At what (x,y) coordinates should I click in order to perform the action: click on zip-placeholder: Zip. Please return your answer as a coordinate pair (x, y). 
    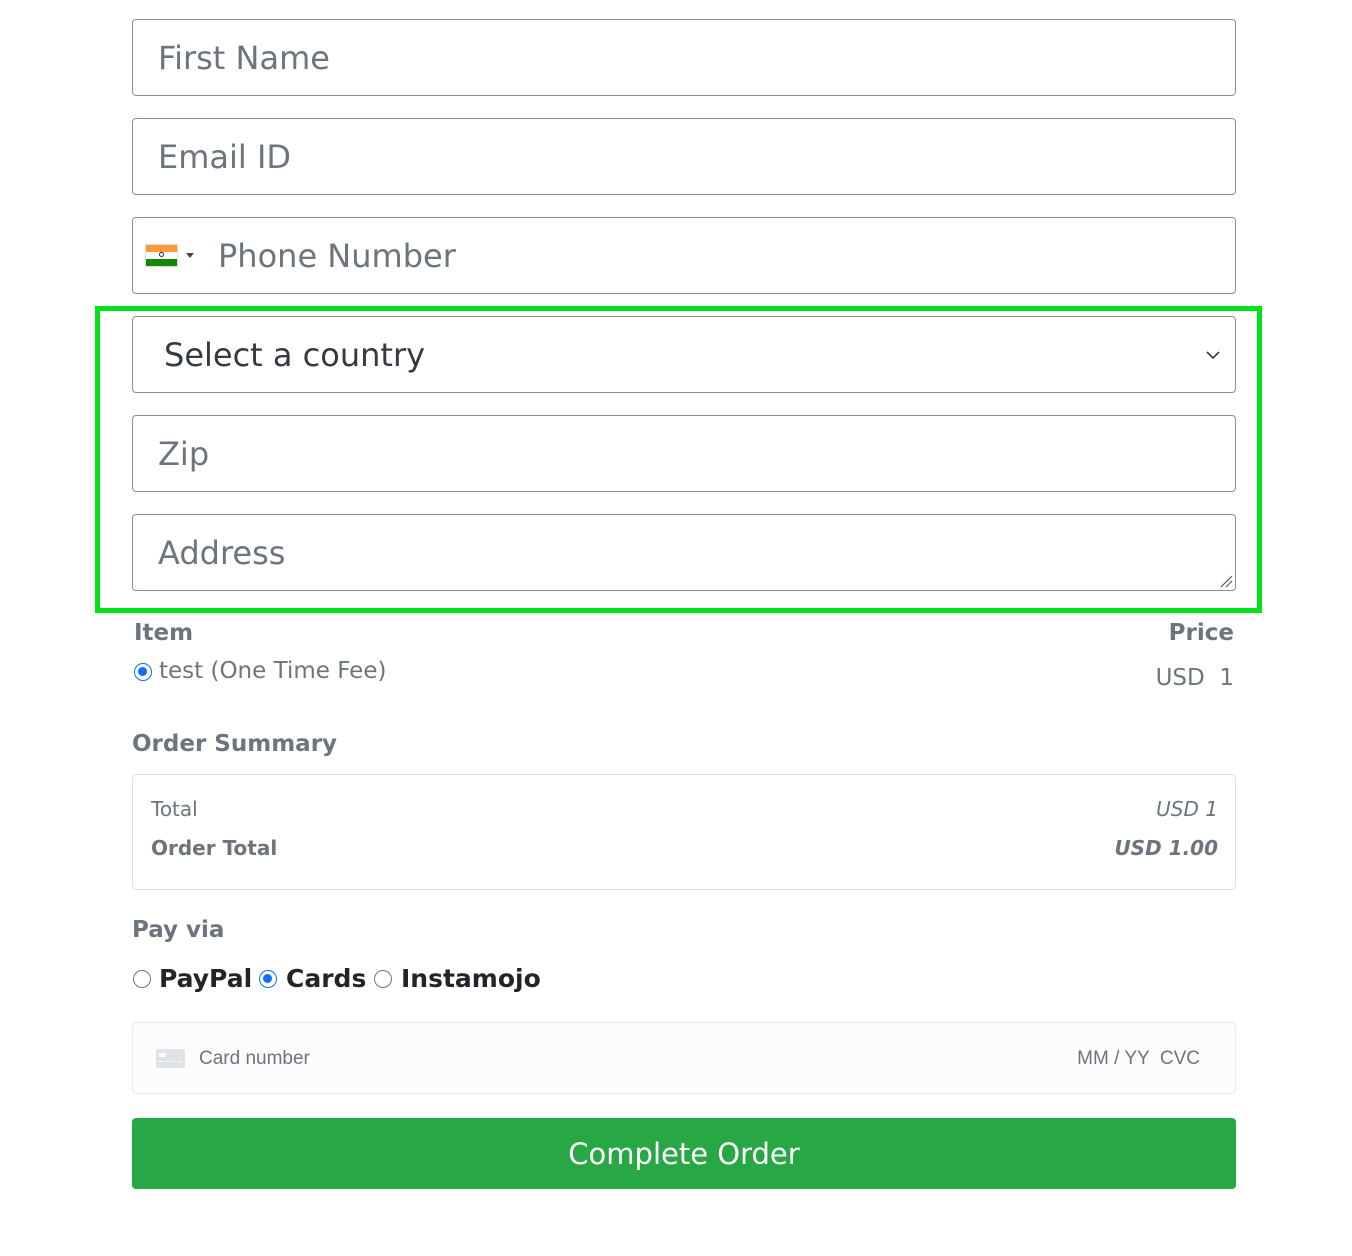
    Looking at the image, I should click on (184, 453).